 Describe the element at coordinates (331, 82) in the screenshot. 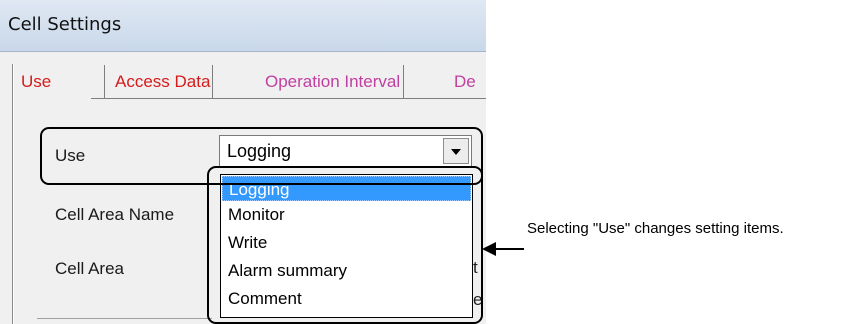

I see `tab-operation-interval: Operation Interval` at that location.